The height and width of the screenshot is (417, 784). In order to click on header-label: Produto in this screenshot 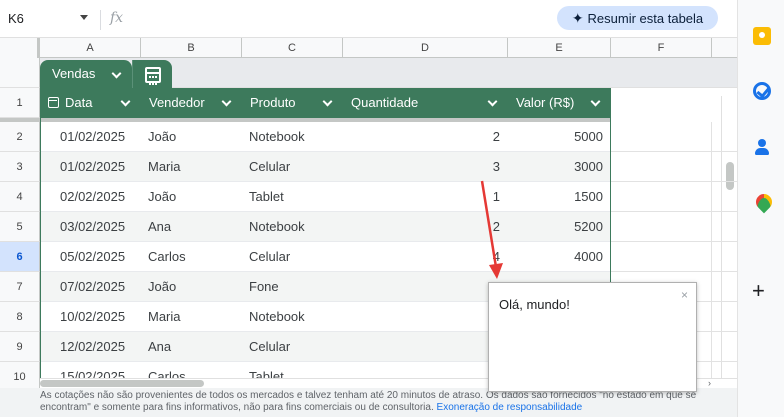, I will do `click(273, 102)`.